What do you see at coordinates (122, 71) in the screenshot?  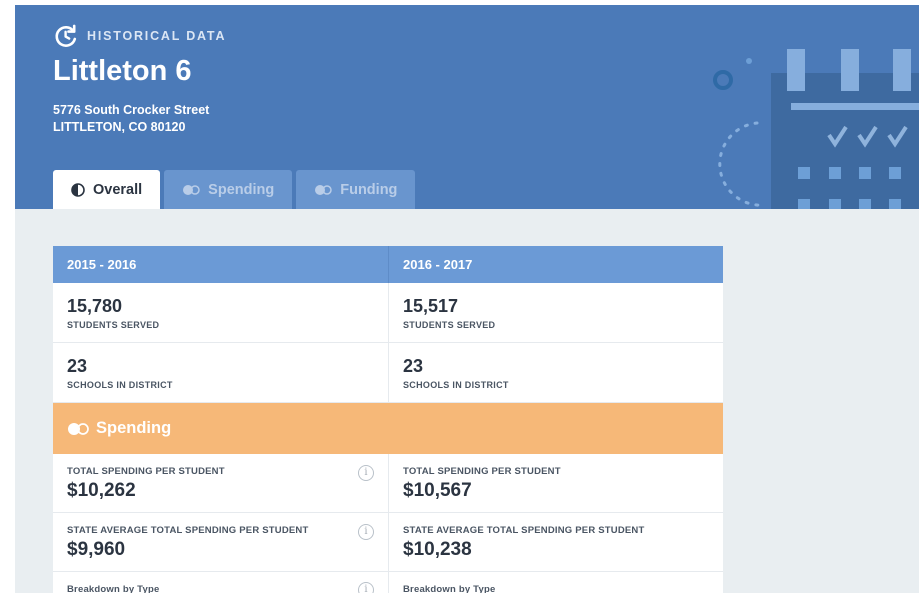 I see `page-title: Littleton 6` at bounding box center [122, 71].